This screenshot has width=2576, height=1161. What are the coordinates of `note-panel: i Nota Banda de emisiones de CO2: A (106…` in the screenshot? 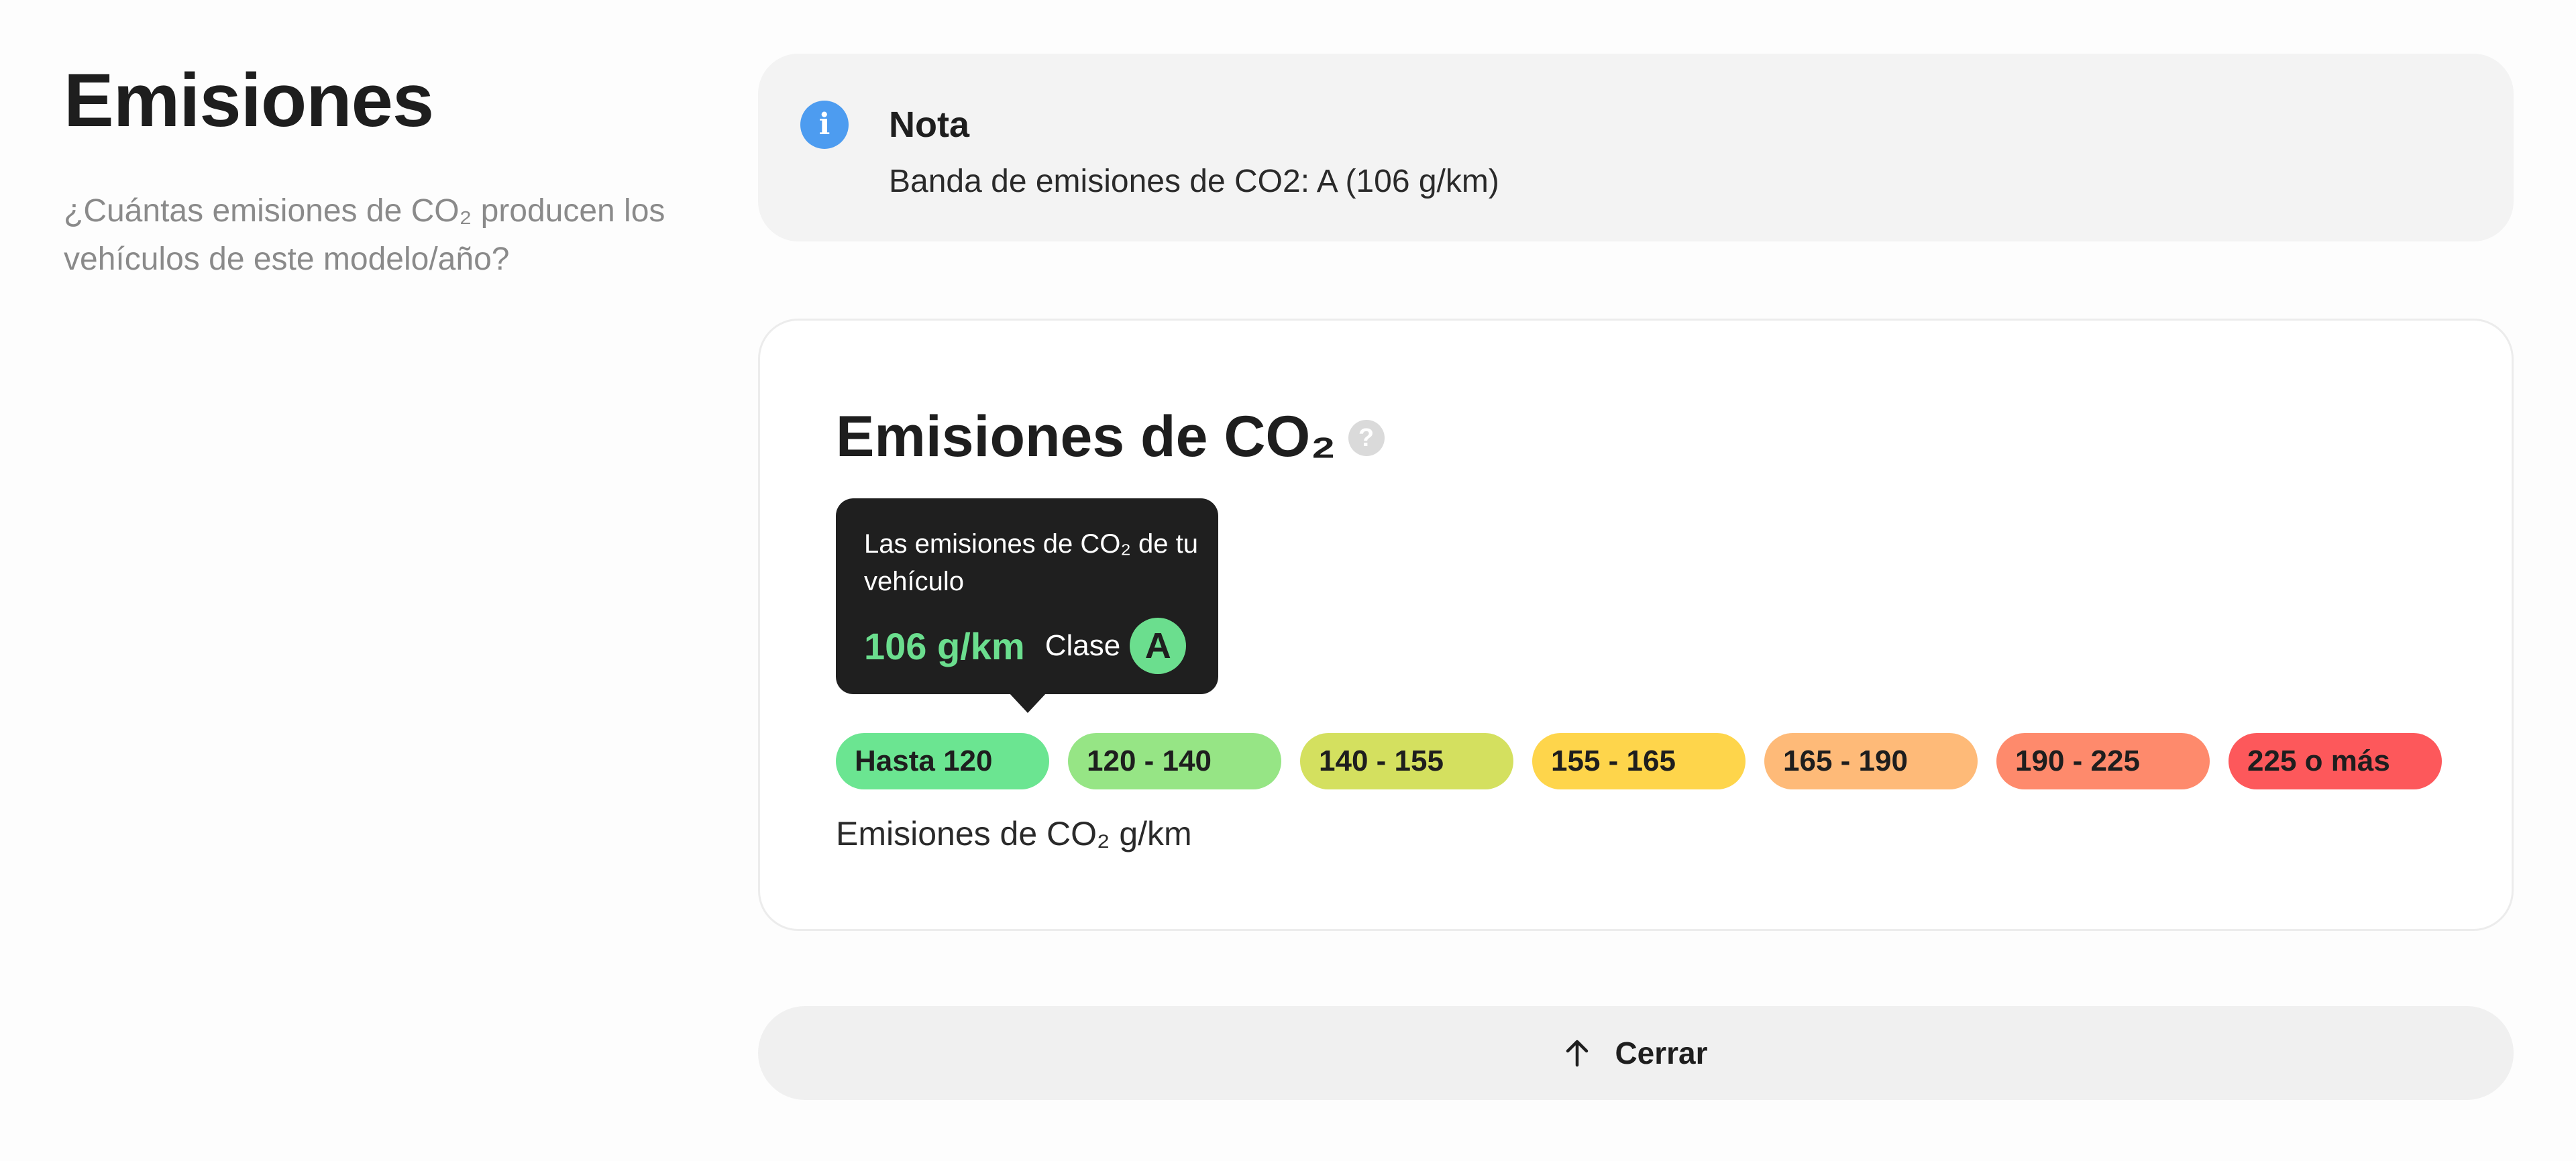 It's located at (1636, 147).